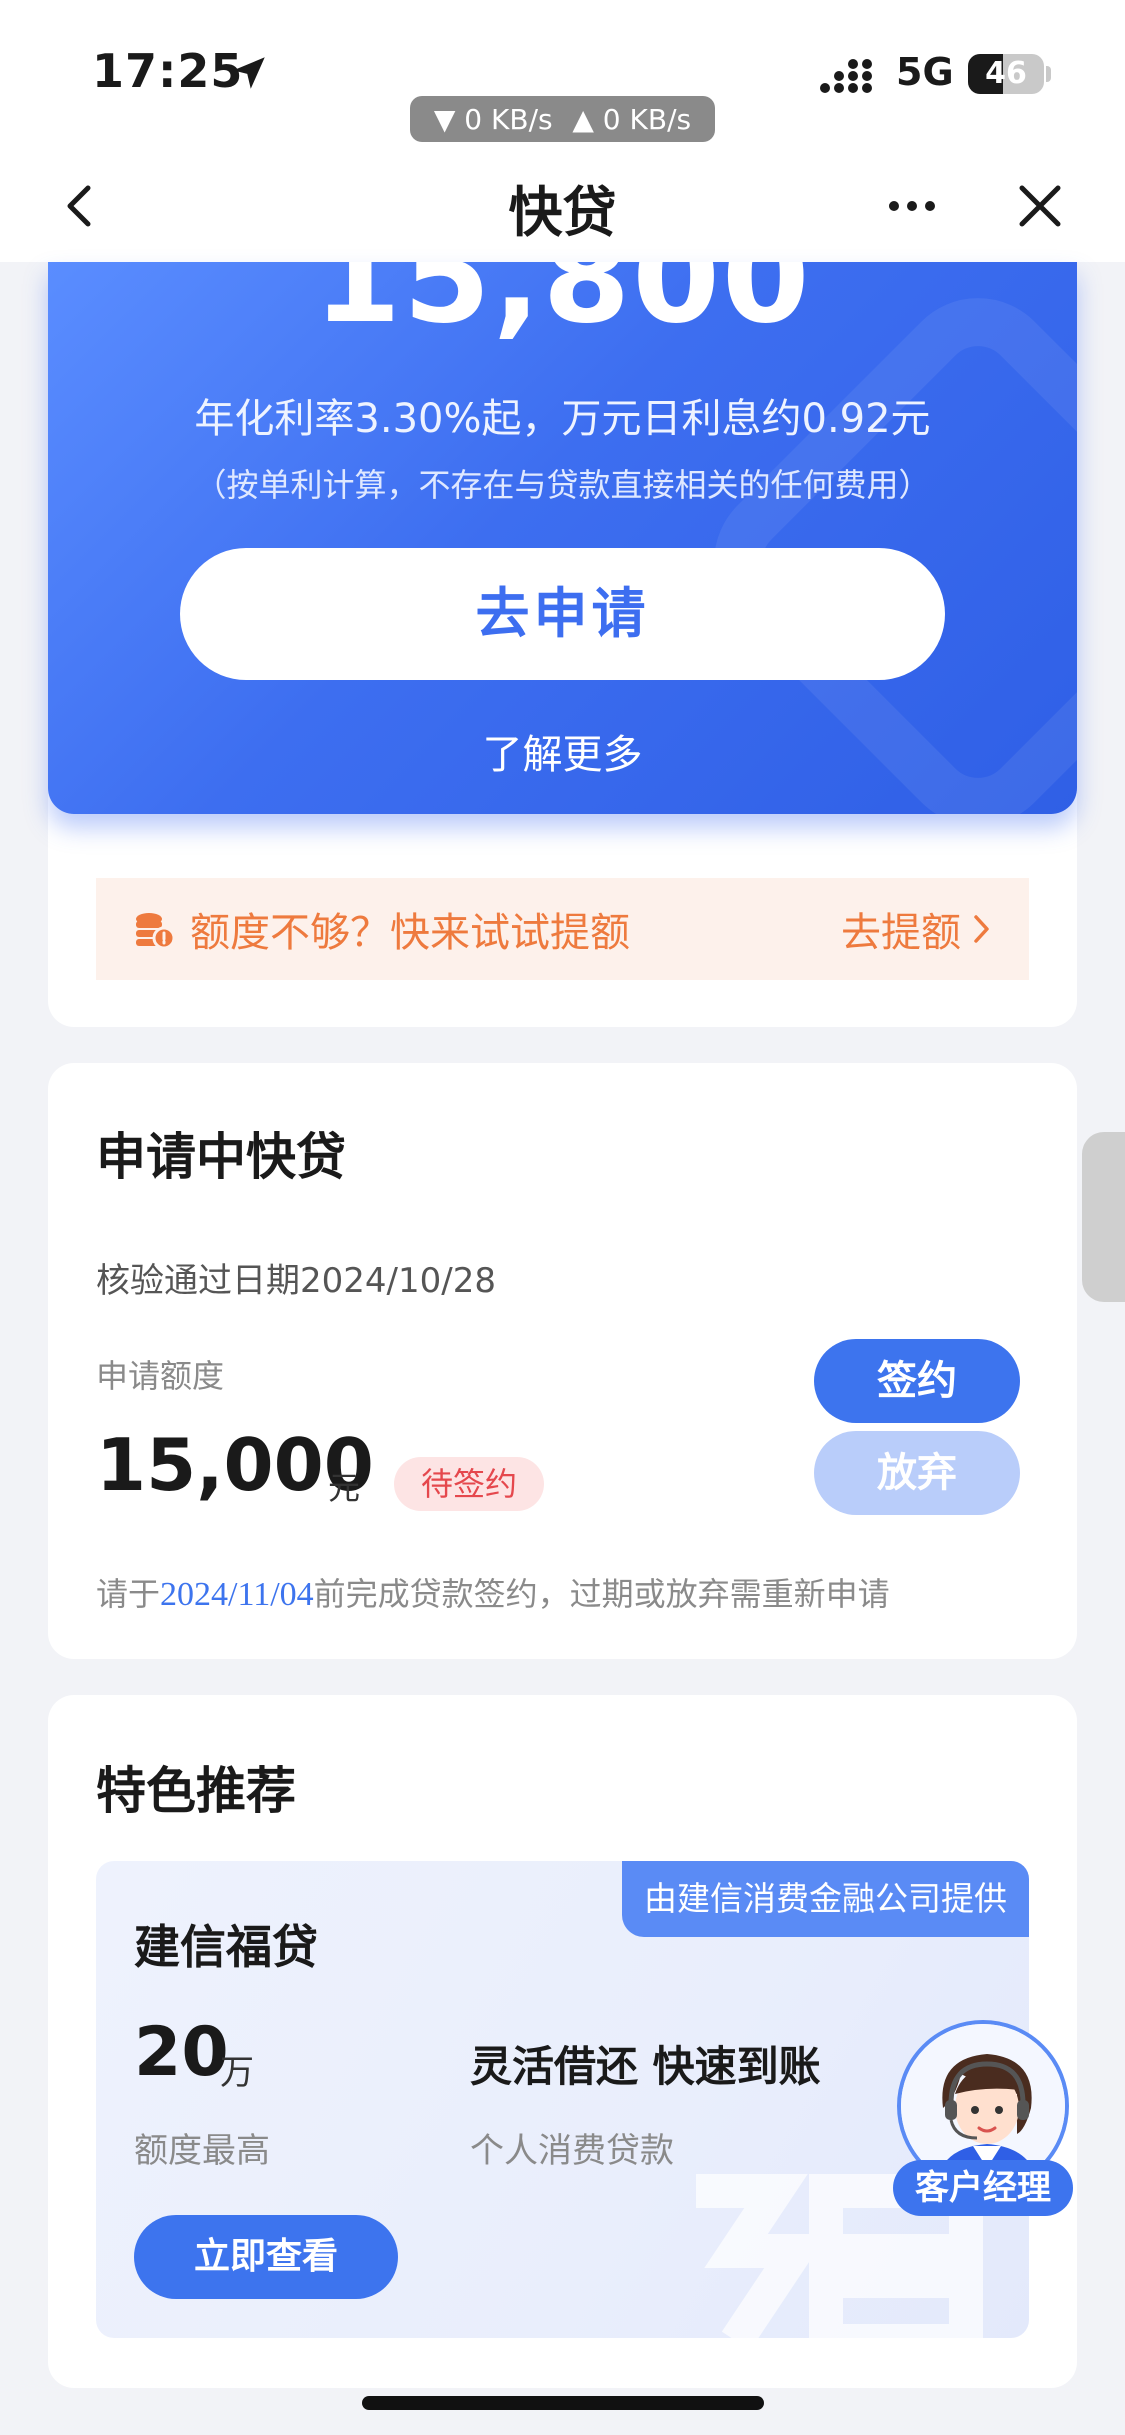  Describe the element at coordinates (469, 1484) in the screenshot. I see `status-badge: 待签约` at that location.